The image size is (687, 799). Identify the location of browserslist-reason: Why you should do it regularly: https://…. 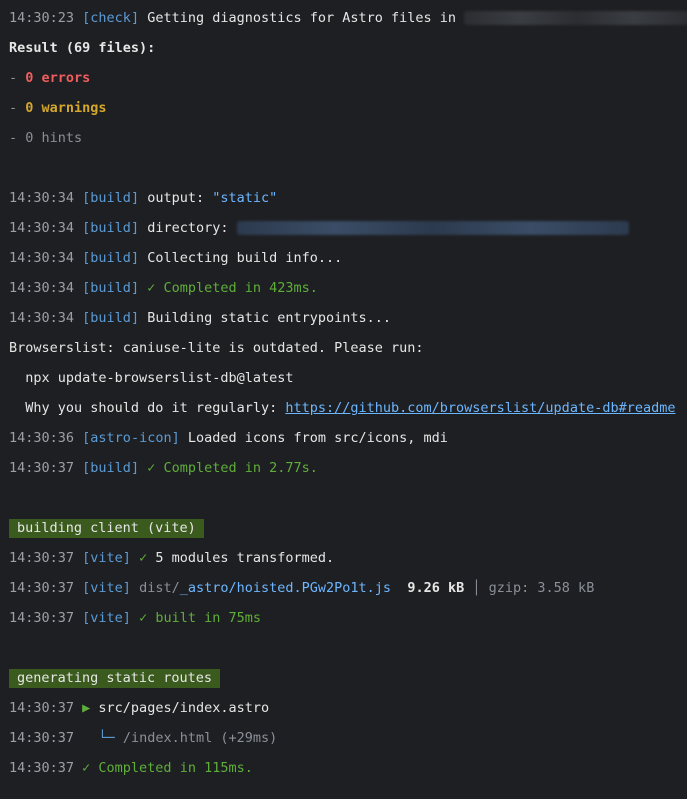
(342, 408).